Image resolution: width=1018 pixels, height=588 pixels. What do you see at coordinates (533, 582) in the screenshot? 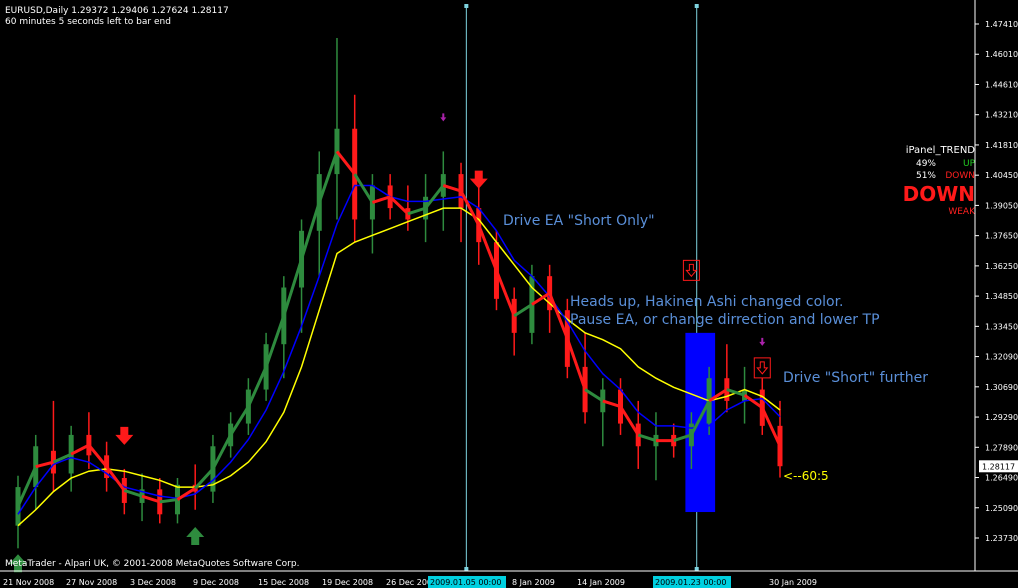
I see `time-tick-label: 8 Jan 2009` at bounding box center [533, 582].